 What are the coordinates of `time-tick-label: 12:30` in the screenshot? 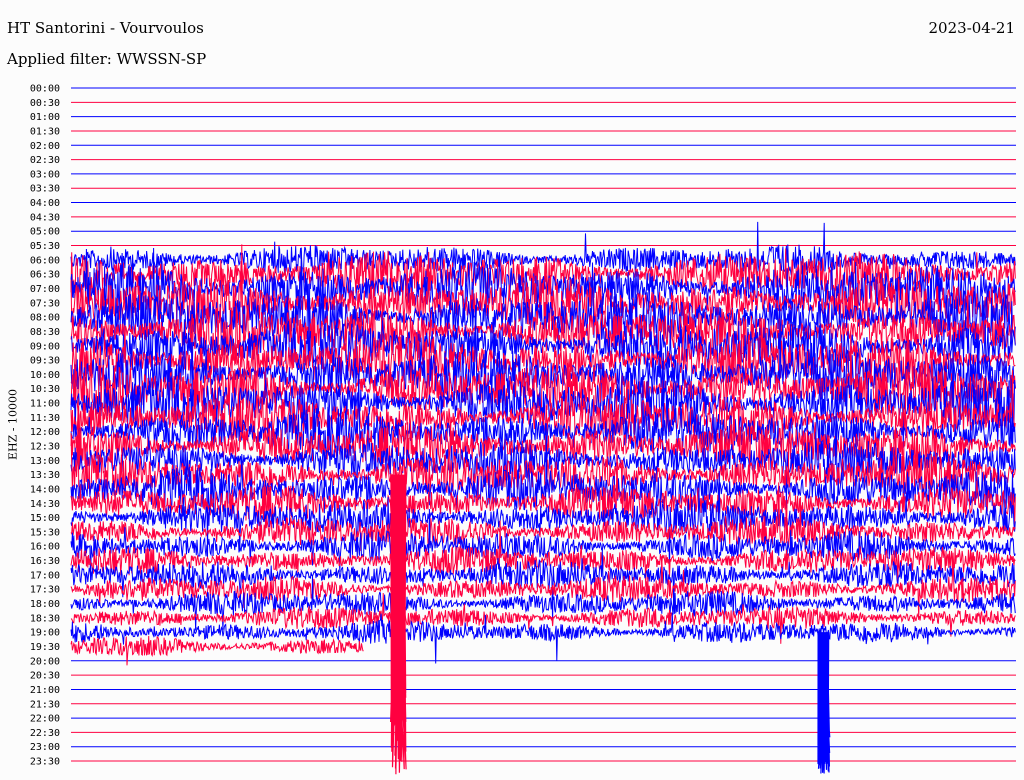 It's located at (45, 447).